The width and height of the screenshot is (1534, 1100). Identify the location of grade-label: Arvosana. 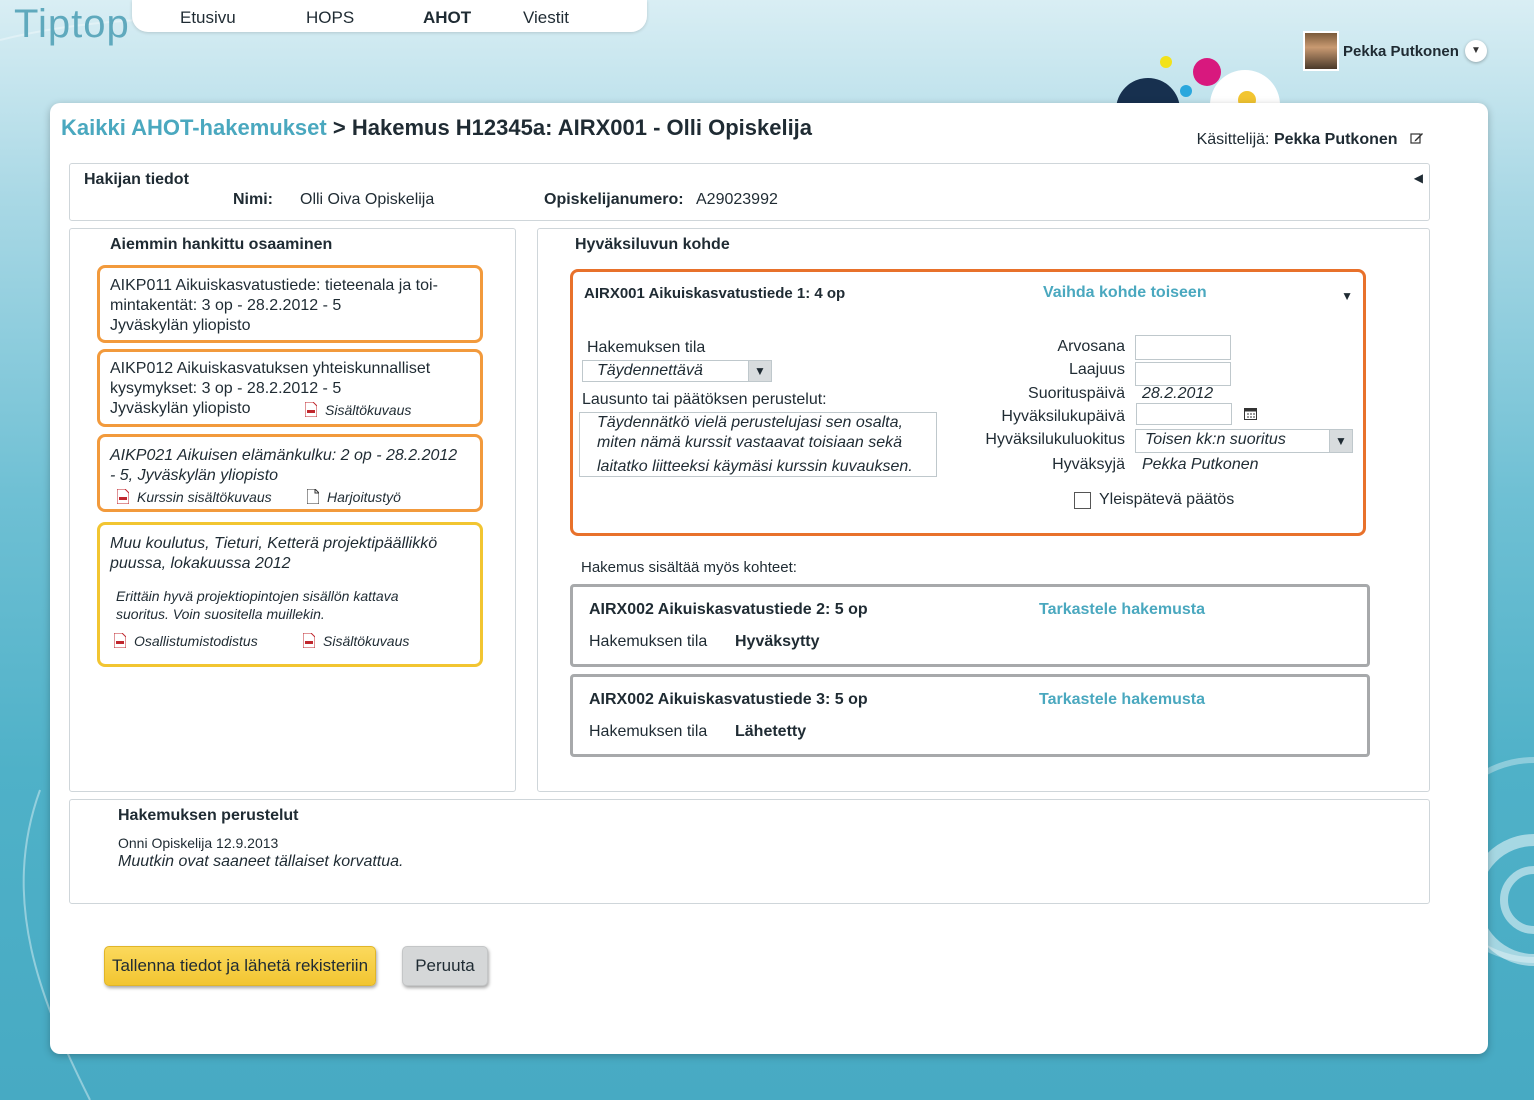
(1091, 346).